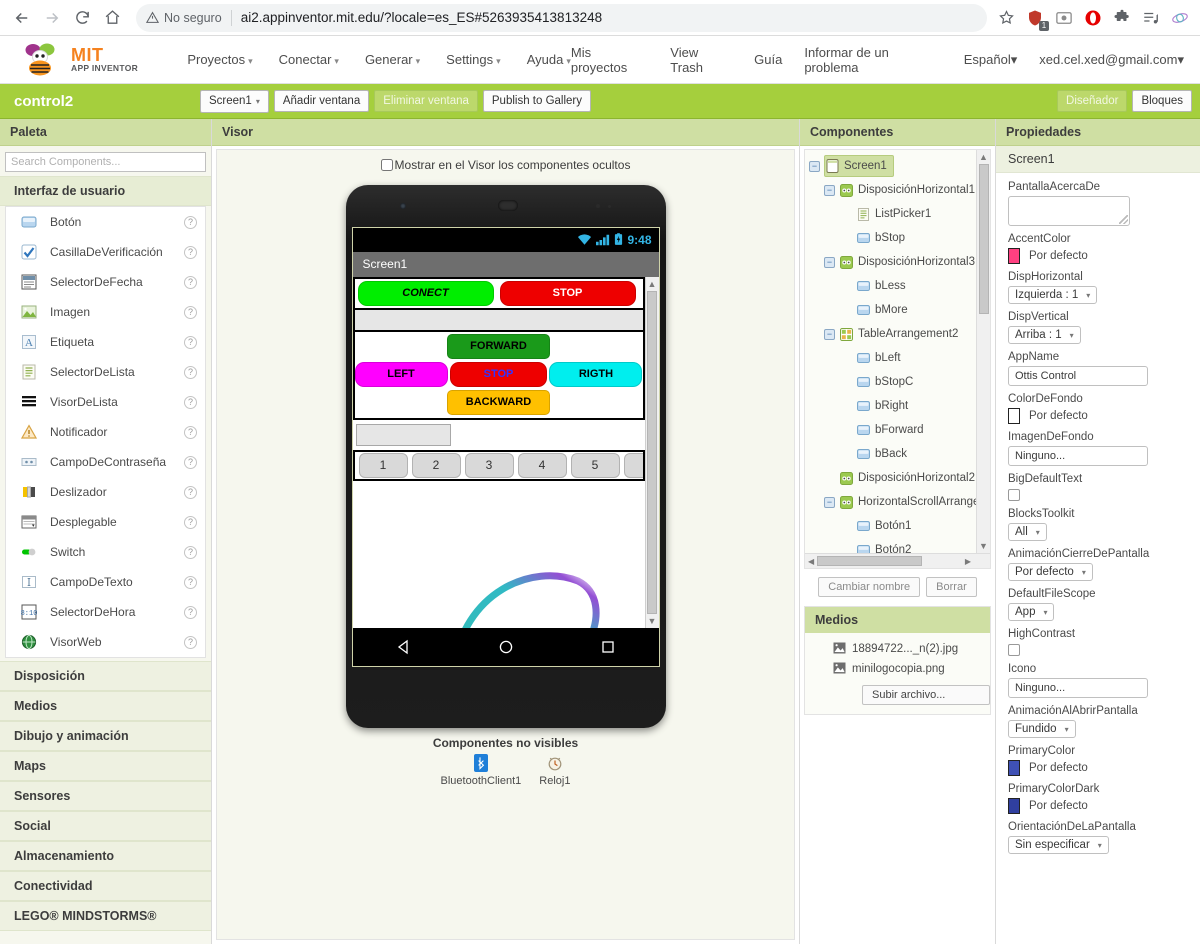 The width and height of the screenshot is (1200, 944). Describe the element at coordinates (892, 262) in the screenshot. I see `tree-node-disposicionhorizontal3: − DisposiciónHorizontal3` at that location.